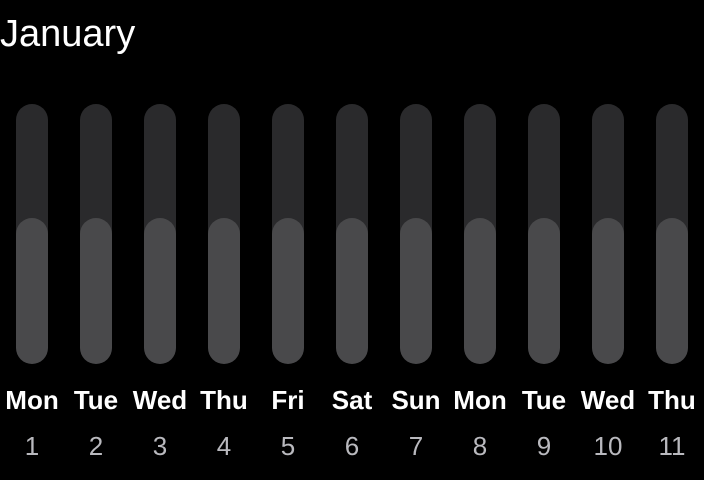  I want to click on day-number: 3, so click(160, 446).